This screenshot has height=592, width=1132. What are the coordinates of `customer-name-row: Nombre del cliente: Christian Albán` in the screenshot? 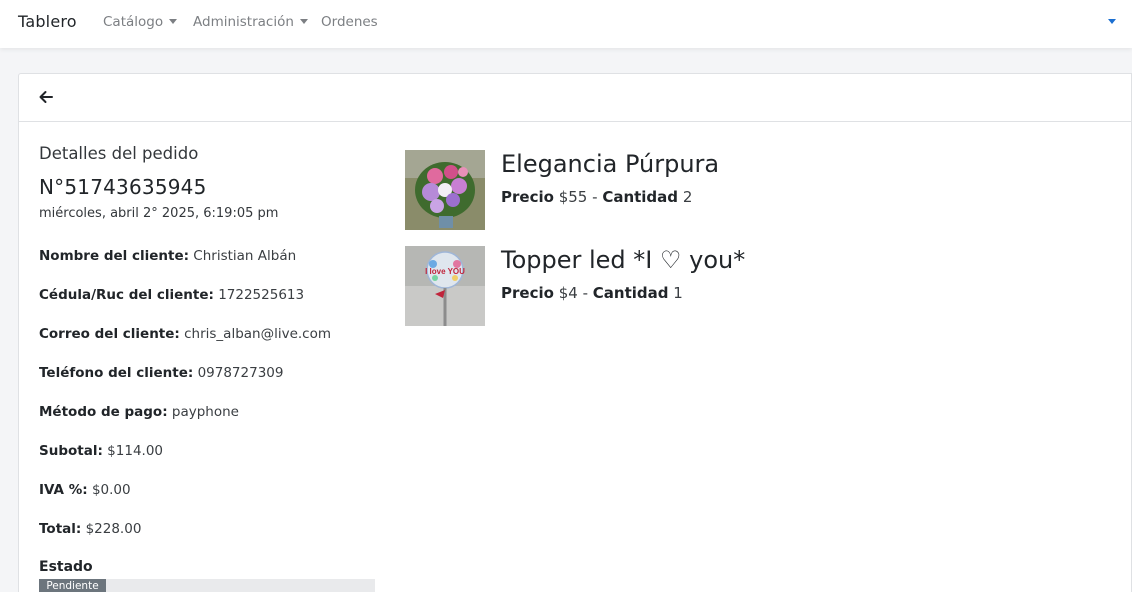 It's located at (167, 256).